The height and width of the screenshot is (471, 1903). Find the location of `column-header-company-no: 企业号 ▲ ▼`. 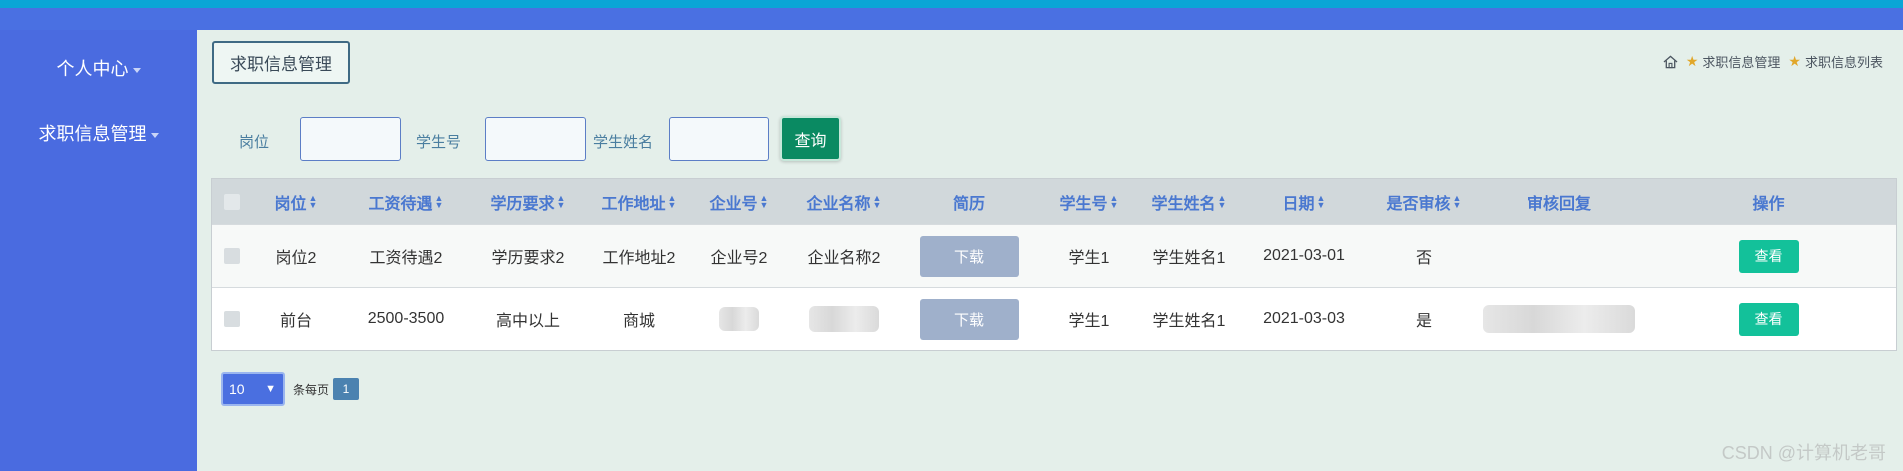

column-header-company-no: 企业号 ▲ ▼ is located at coordinates (739, 201).